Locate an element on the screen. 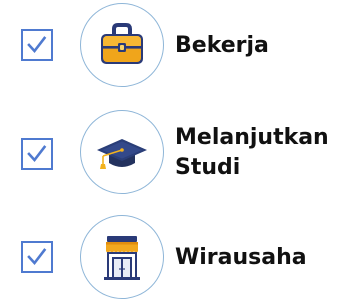 This screenshot has width=353, height=302. briefcase-badge is located at coordinates (122, 45).